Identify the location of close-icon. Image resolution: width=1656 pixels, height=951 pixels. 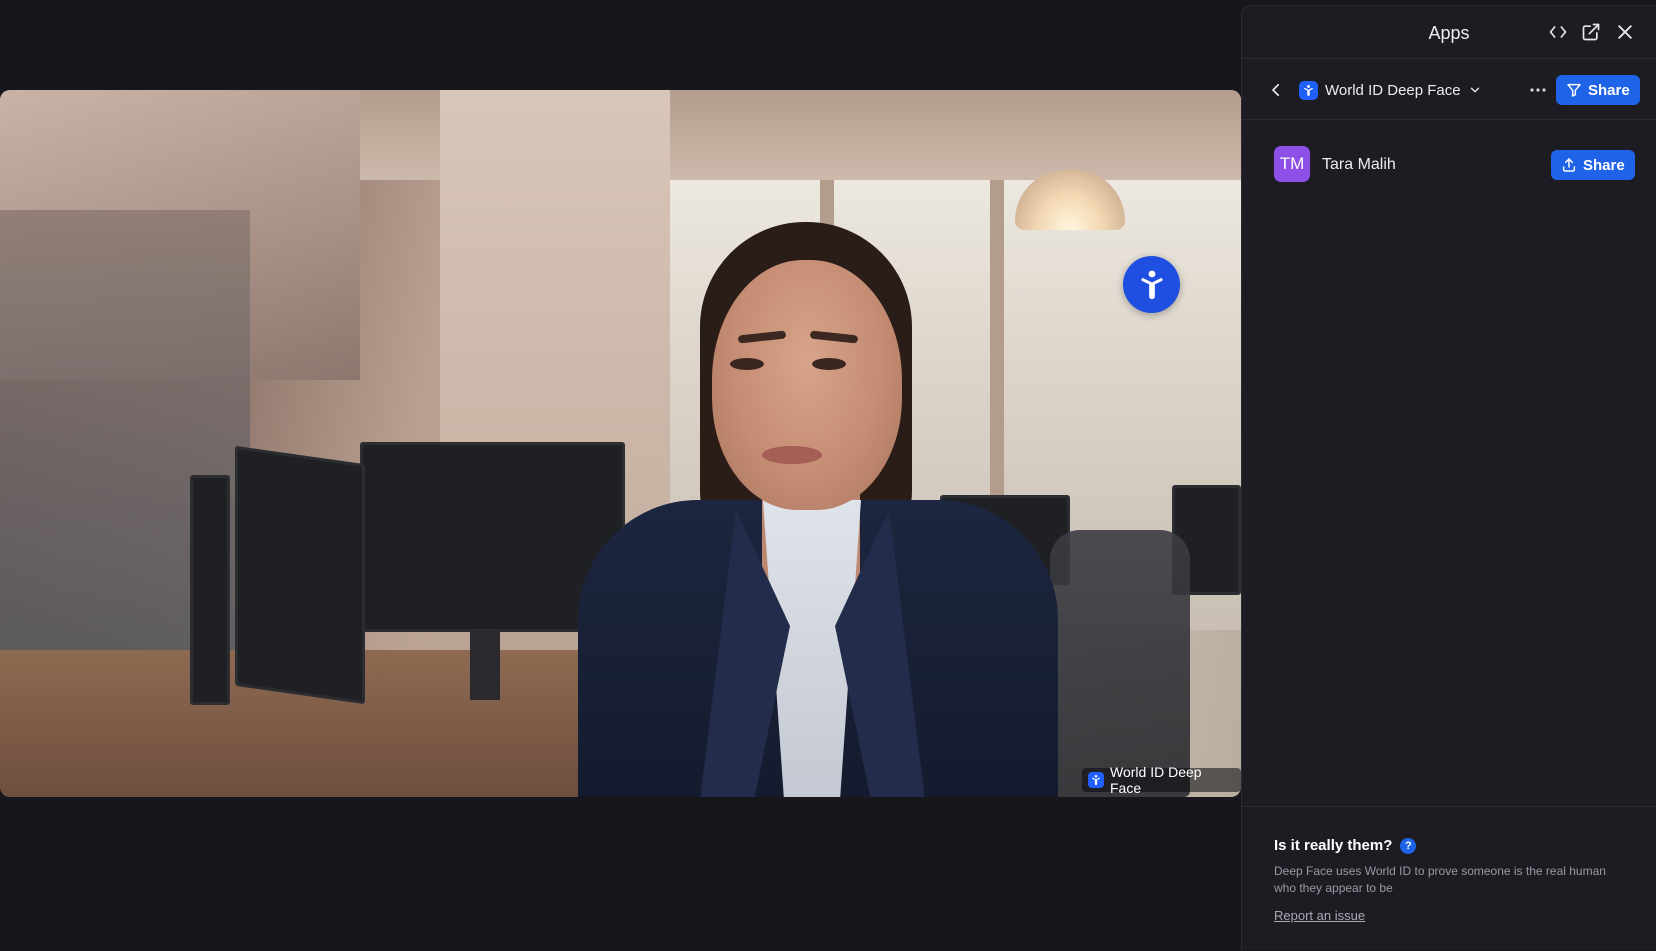
(1625, 32).